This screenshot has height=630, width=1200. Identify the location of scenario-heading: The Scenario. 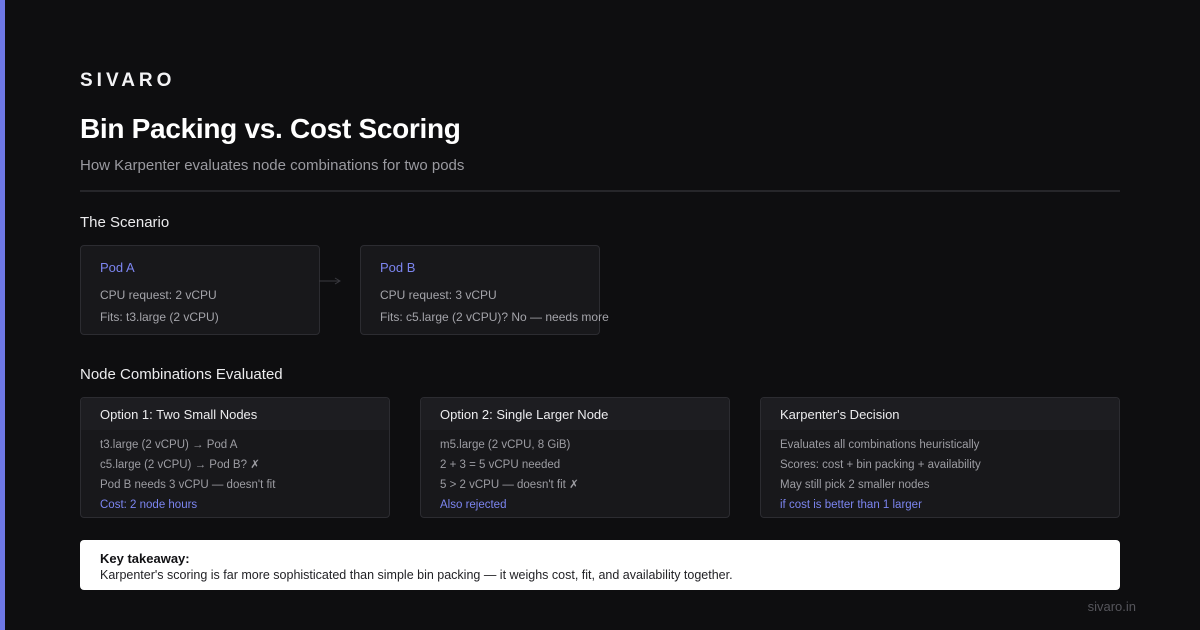
(125, 222).